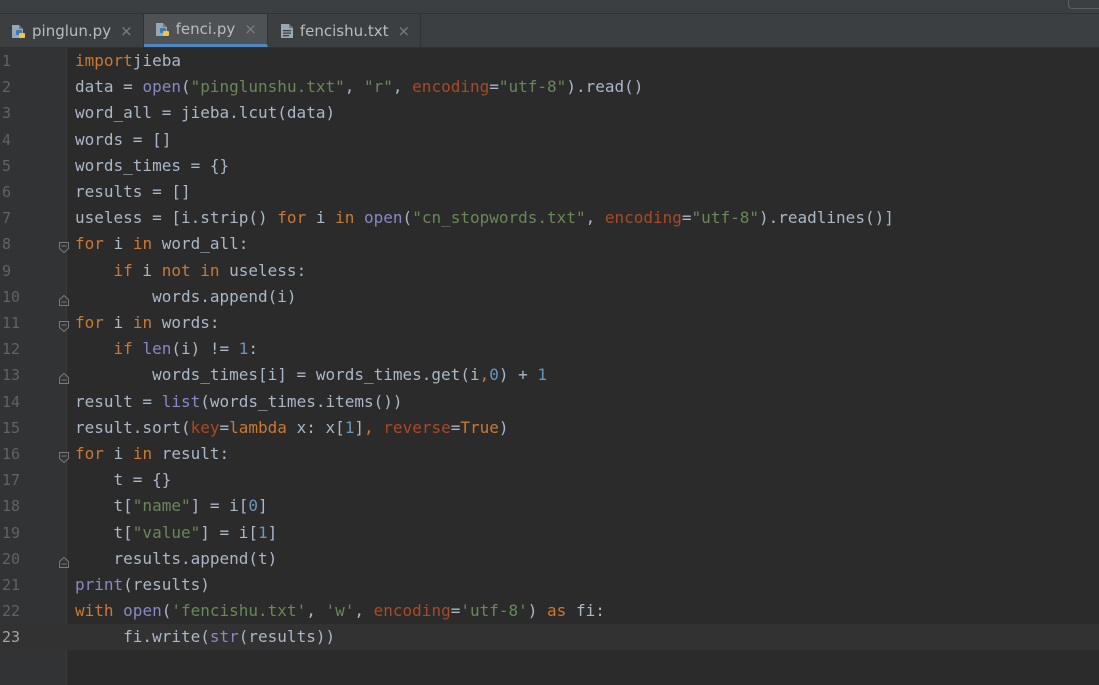 The height and width of the screenshot is (685, 1099). I want to click on code-line: 16 for i in result:, so click(549, 454).